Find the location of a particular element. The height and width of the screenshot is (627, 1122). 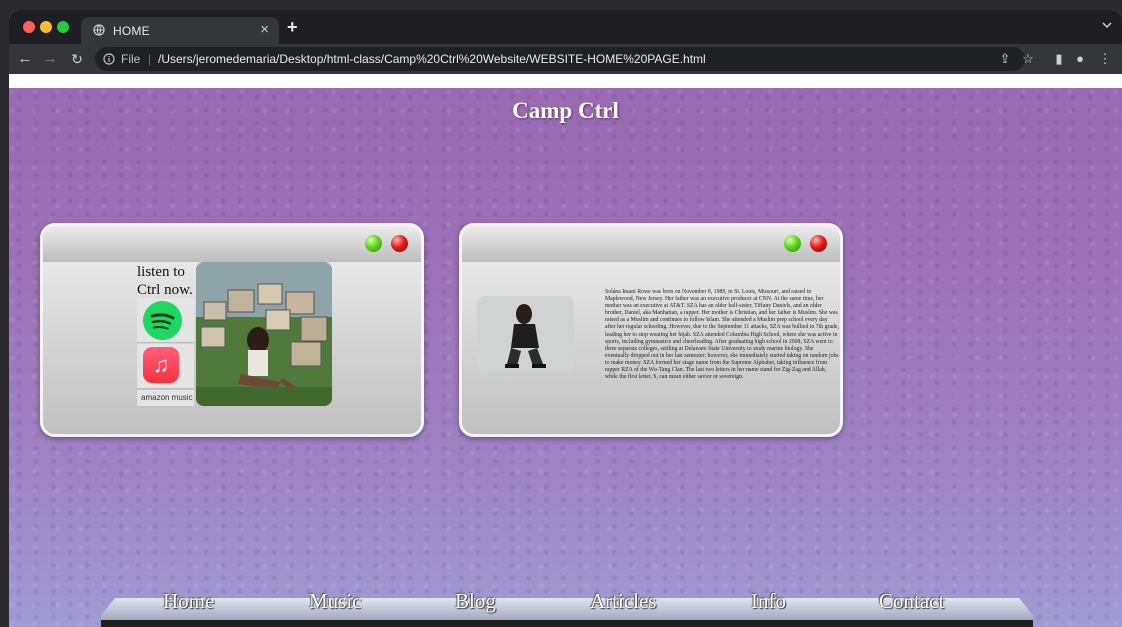

nav-music: Music is located at coordinates (335, 601).